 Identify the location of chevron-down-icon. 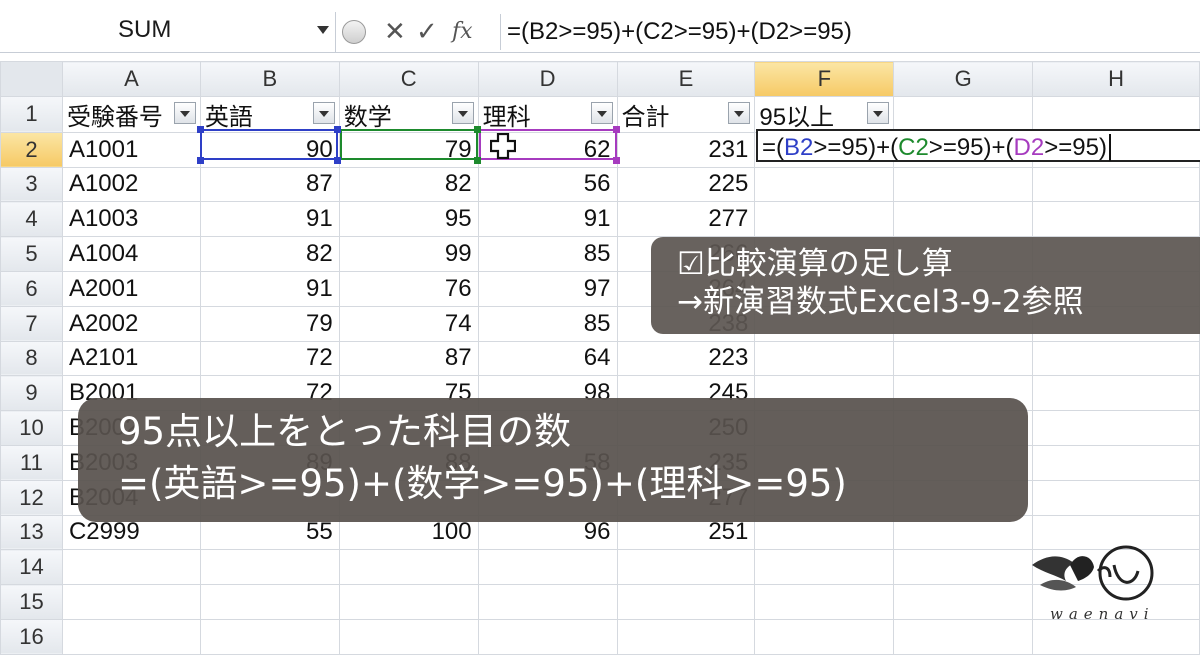
(323, 30).